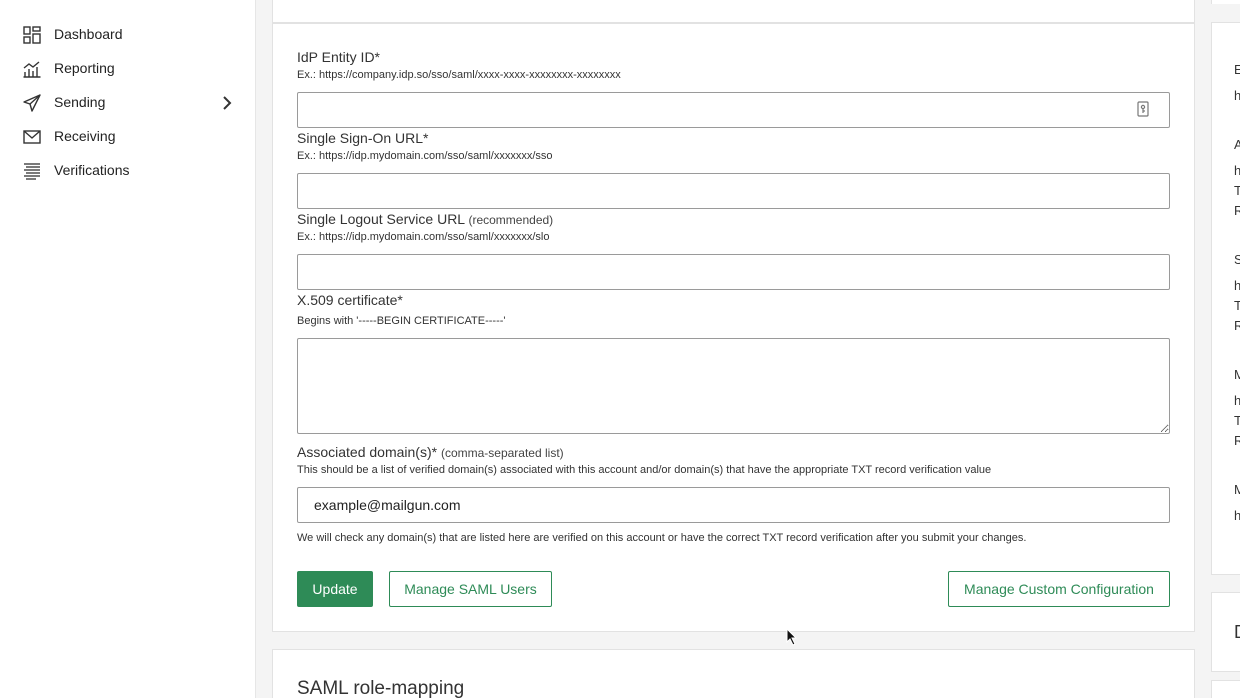 The image size is (1240, 698). Describe the element at coordinates (128, 103) in the screenshot. I see `sidebar-item-sending: Sending` at that location.